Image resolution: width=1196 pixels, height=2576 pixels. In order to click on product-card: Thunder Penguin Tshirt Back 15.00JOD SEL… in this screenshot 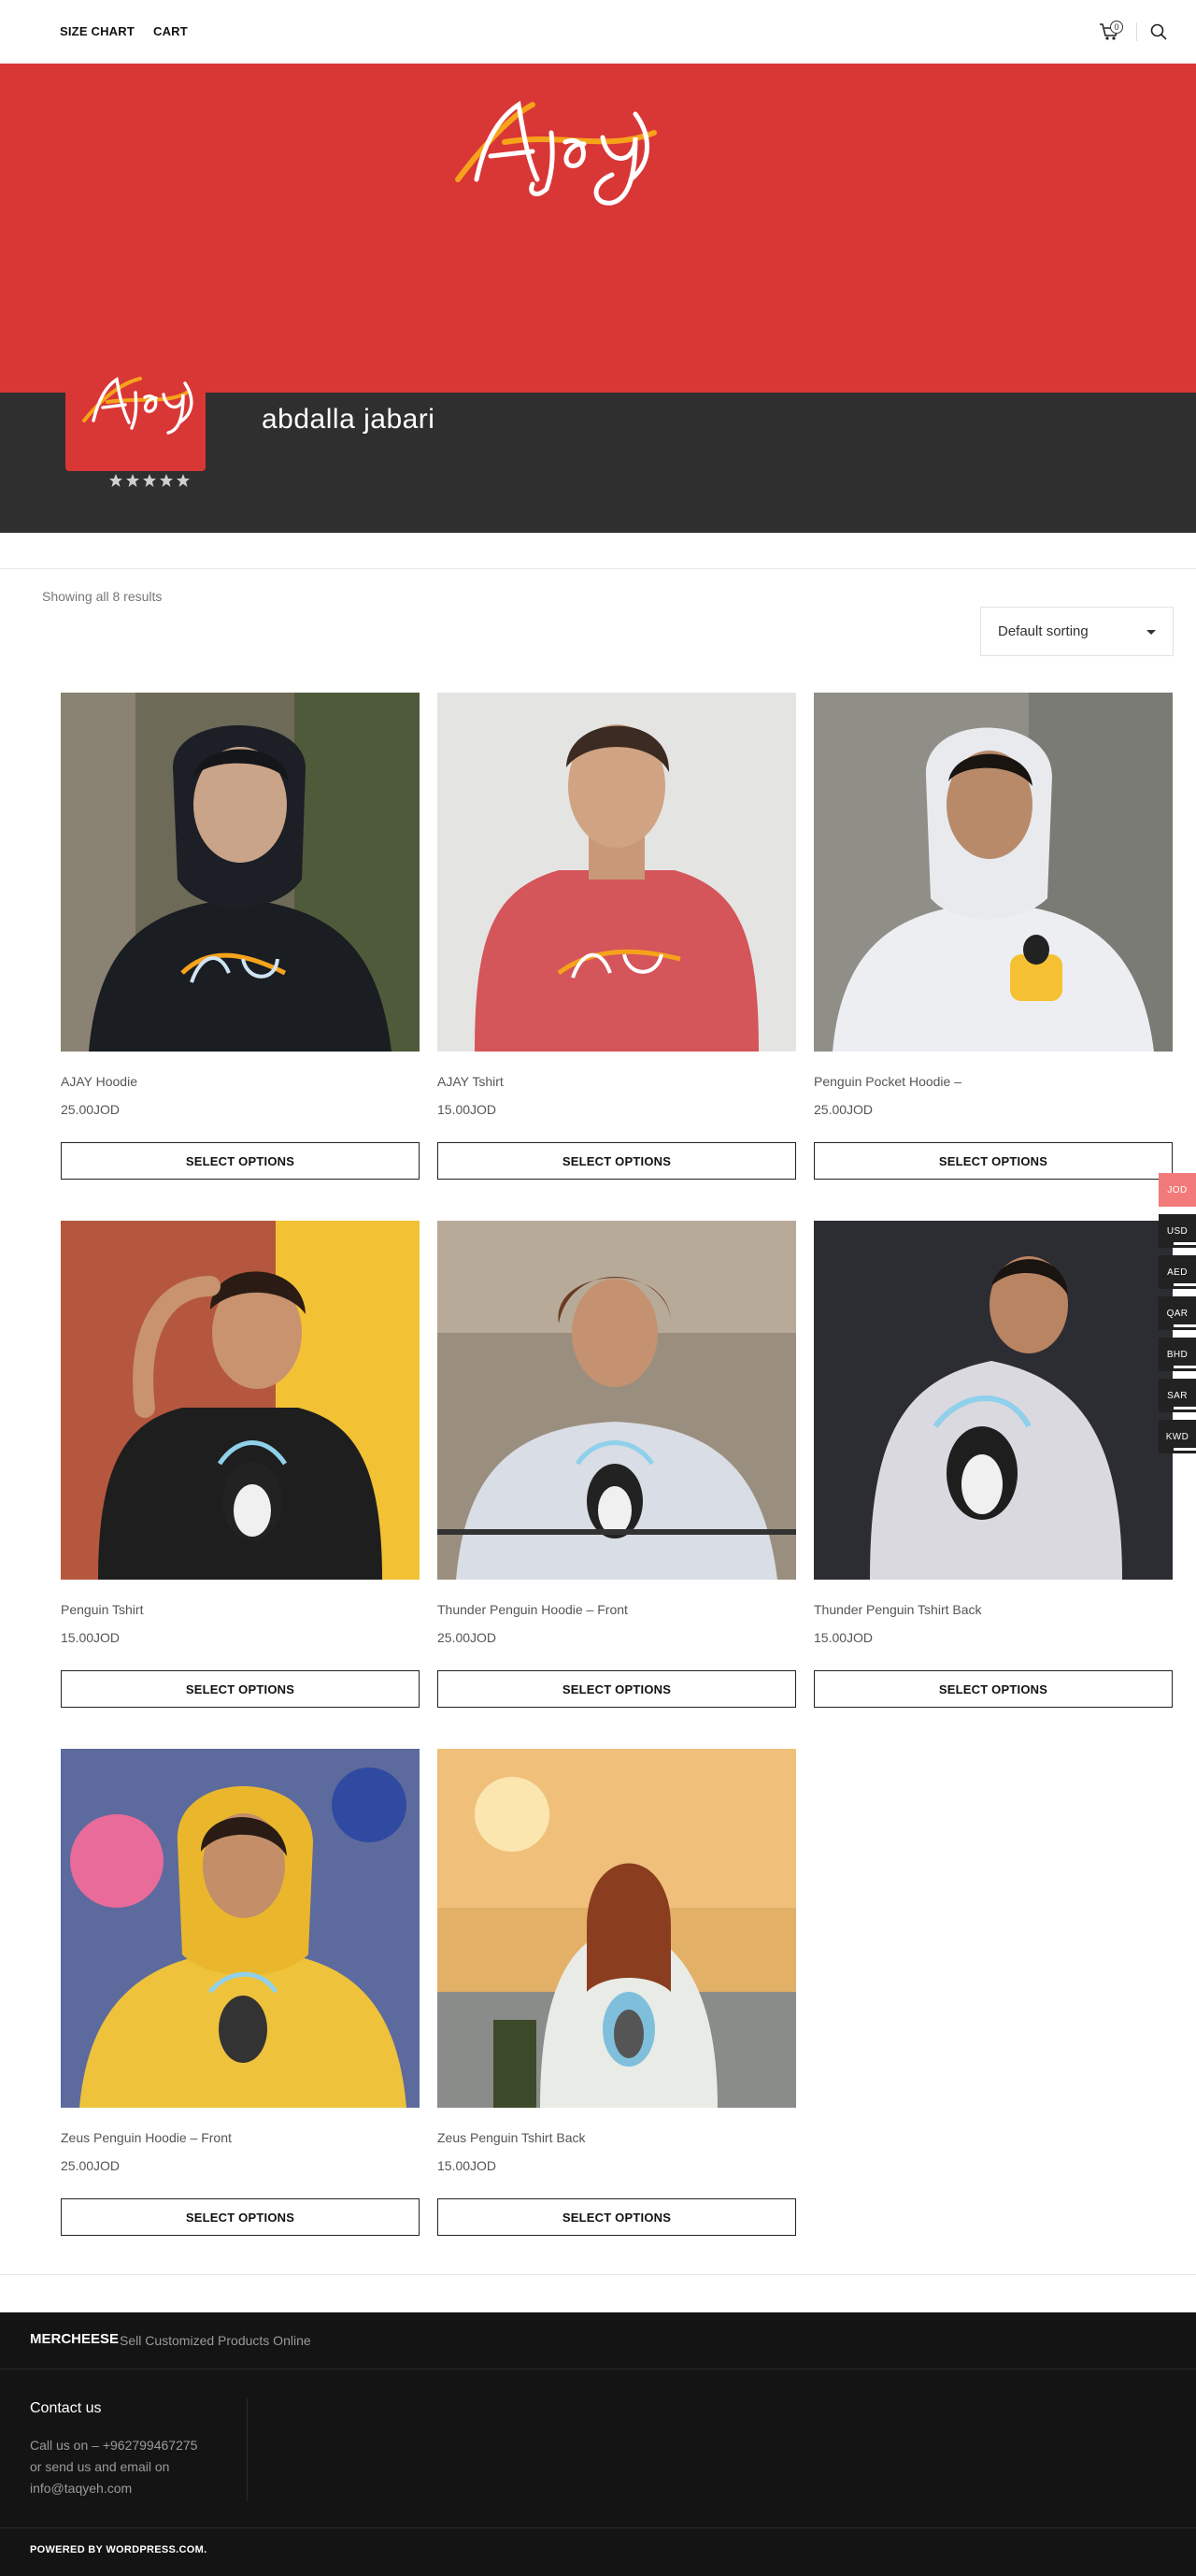, I will do `click(993, 1464)`.